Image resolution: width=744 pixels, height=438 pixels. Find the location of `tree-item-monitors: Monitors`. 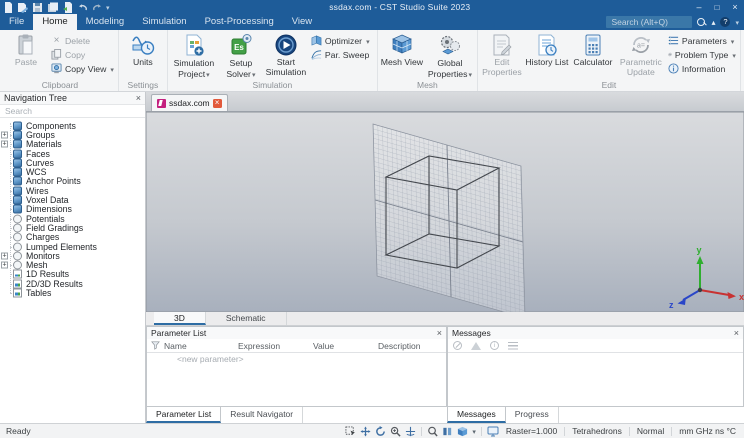

tree-item-monitors: Monitors is located at coordinates (72, 256).